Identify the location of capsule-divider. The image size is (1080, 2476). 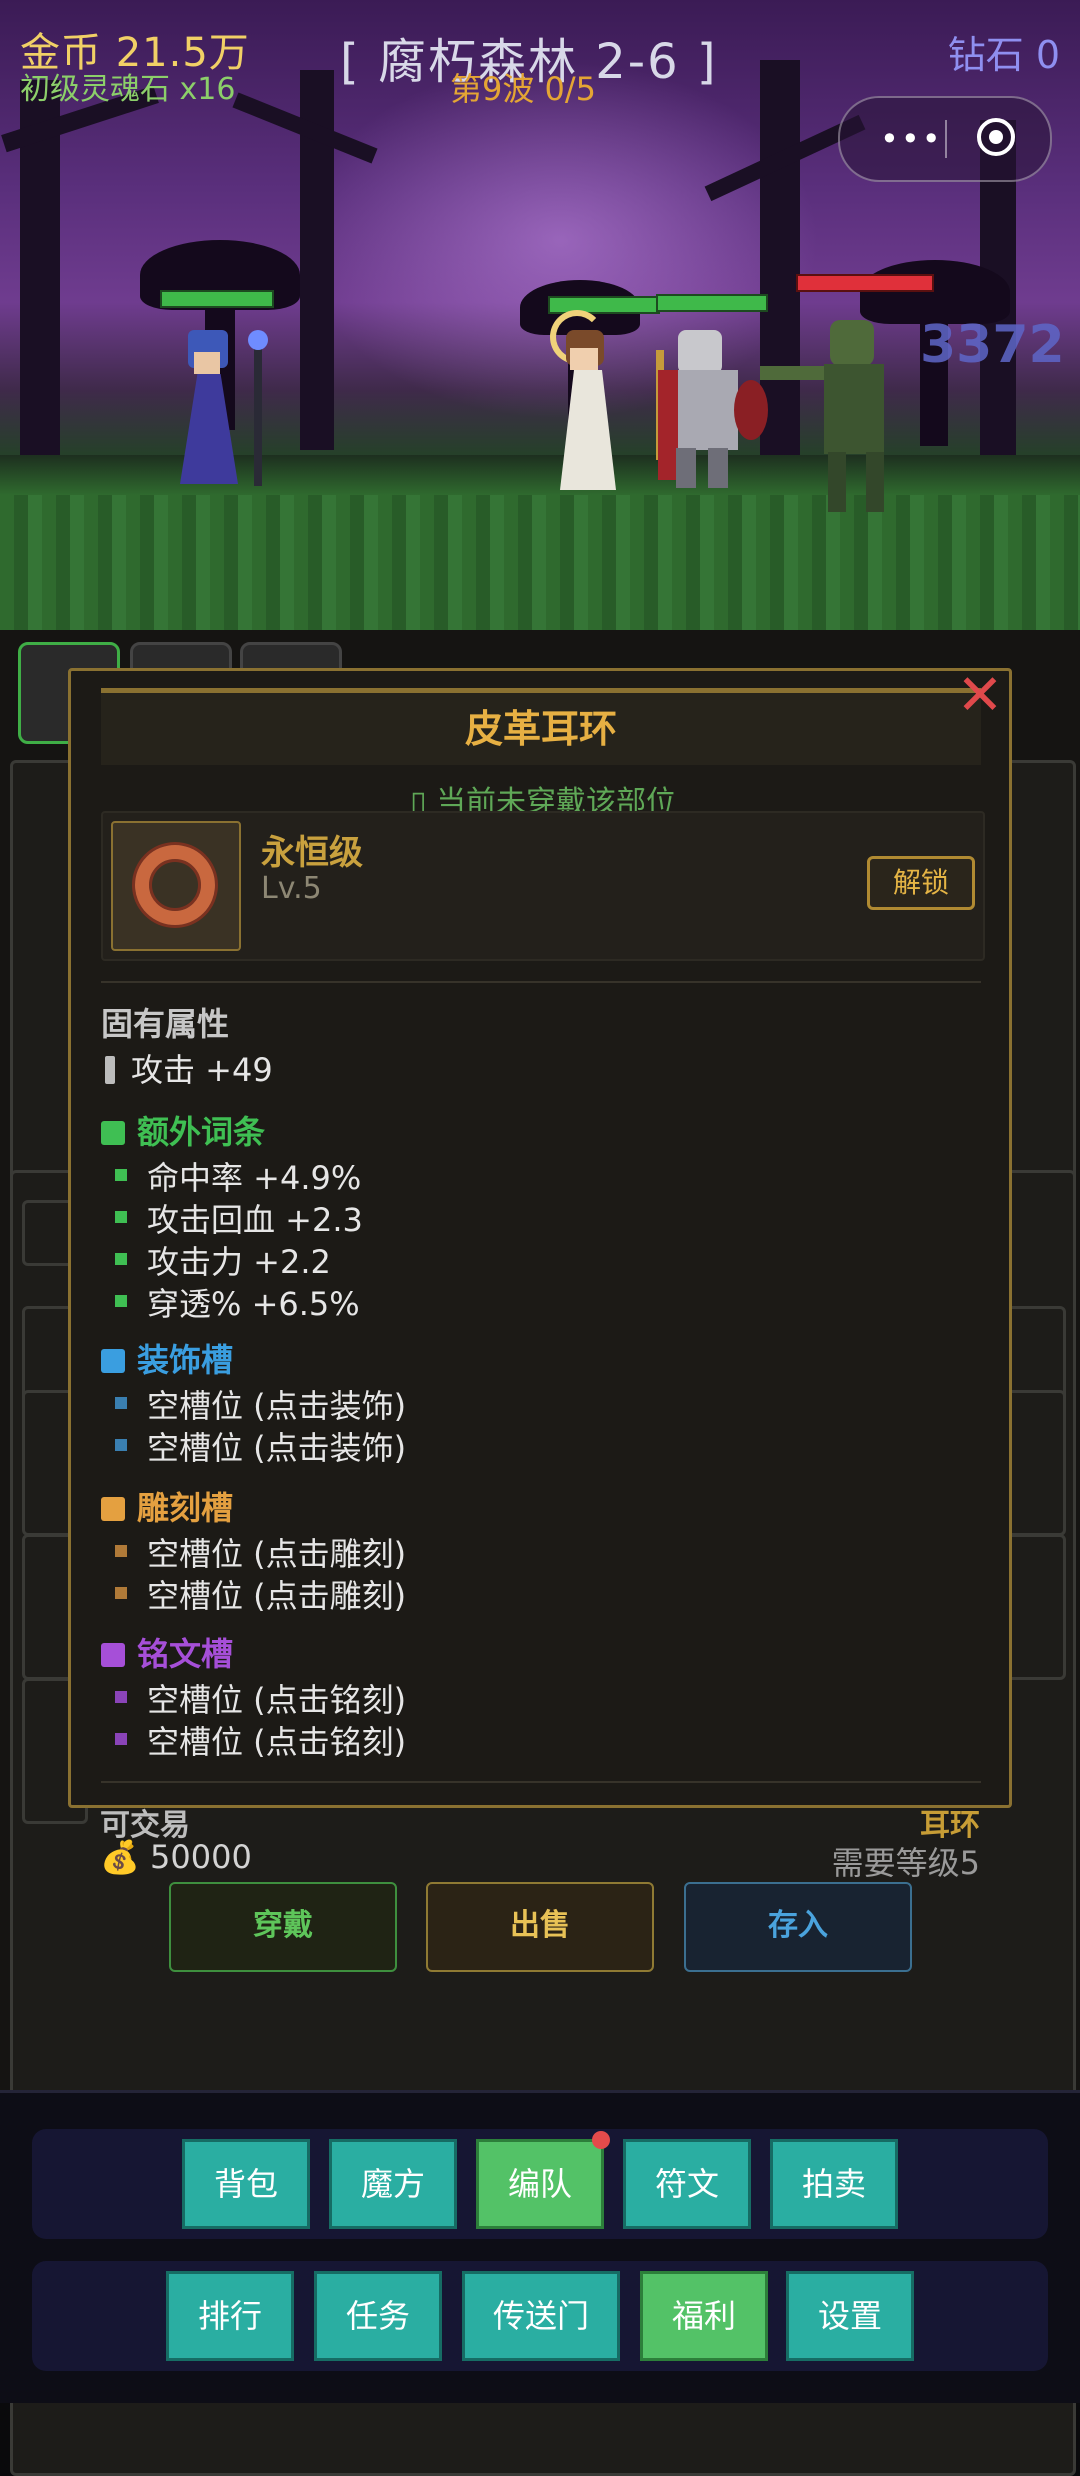
(946, 139).